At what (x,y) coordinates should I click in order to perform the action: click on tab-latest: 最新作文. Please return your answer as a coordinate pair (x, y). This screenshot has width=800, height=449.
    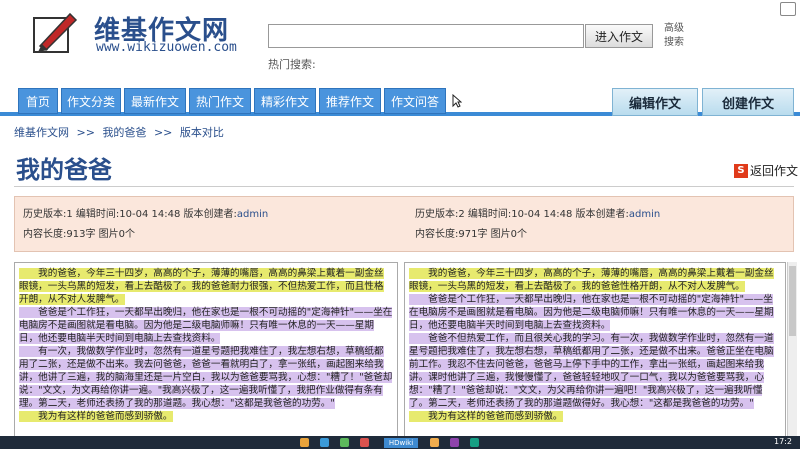
    Looking at the image, I should click on (155, 101).